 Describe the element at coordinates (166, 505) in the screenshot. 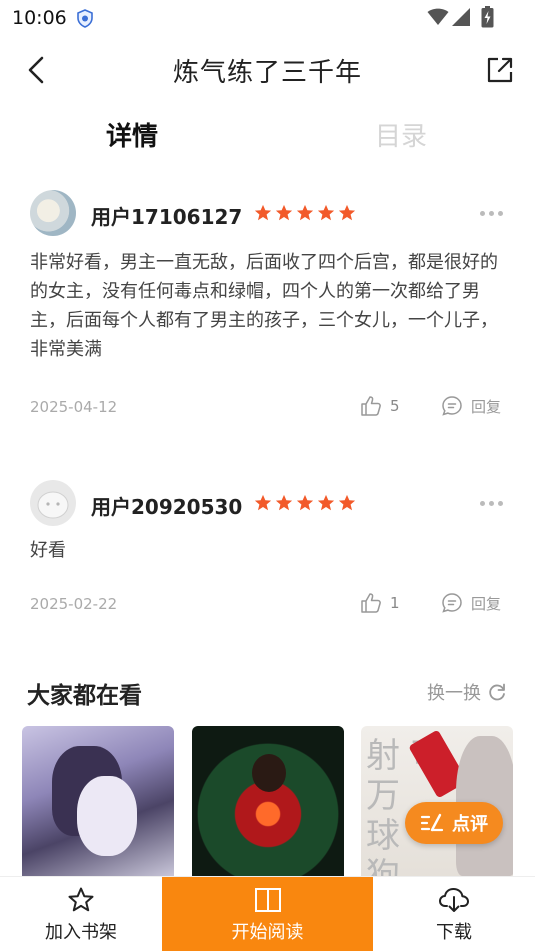

I see `comment-username: 用户20920530` at that location.